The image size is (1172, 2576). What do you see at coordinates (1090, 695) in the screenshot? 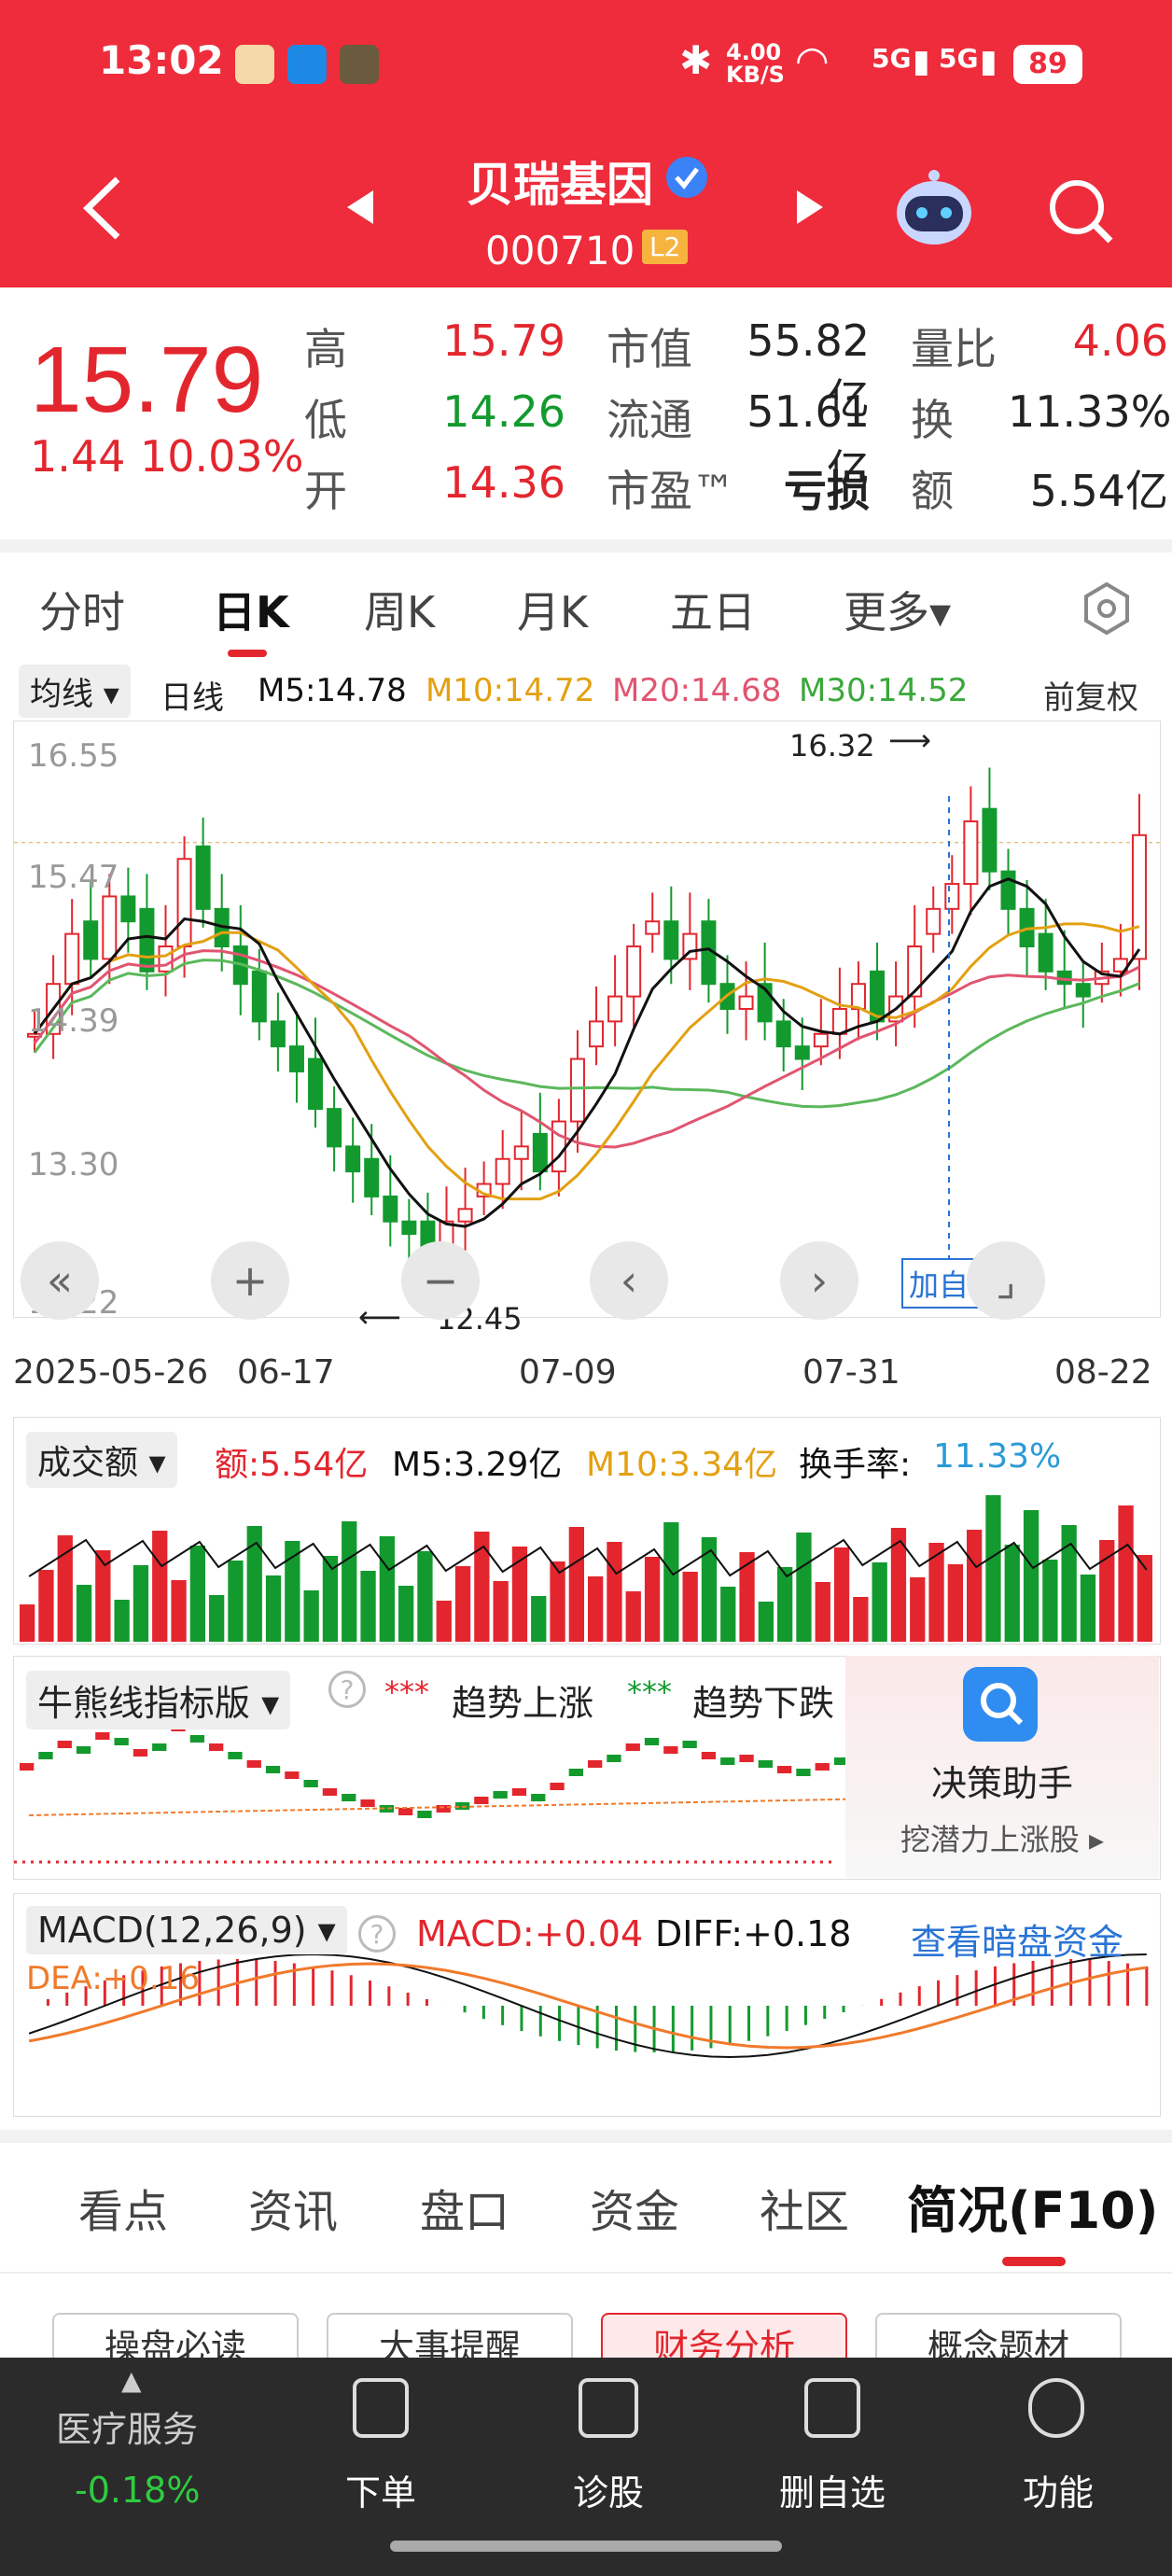
I see `adjust-selector: 前复权` at bounding box center [1090, 695].